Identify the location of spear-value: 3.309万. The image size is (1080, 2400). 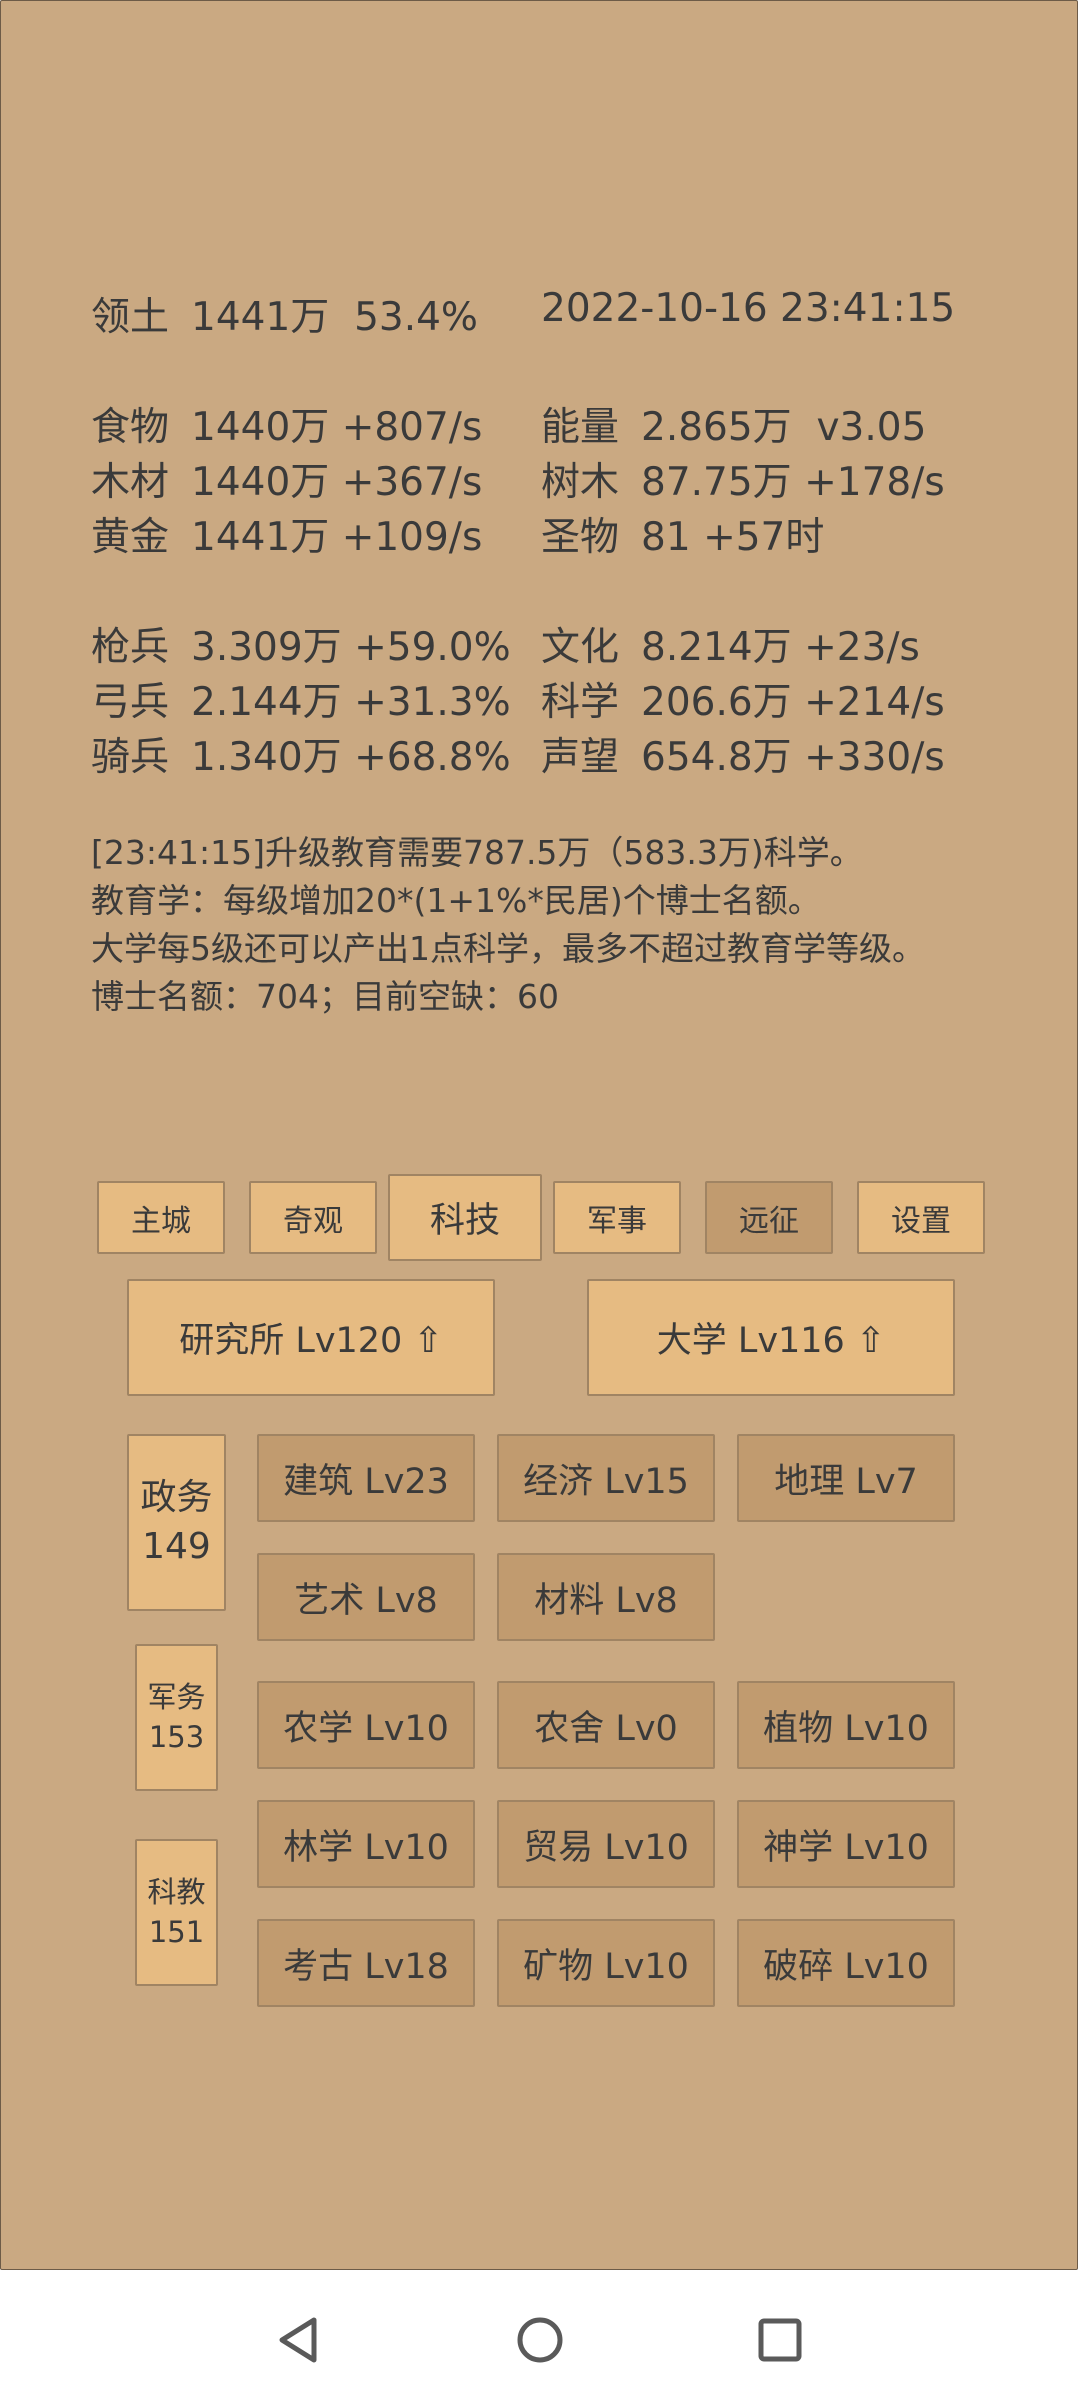
(266, 647).